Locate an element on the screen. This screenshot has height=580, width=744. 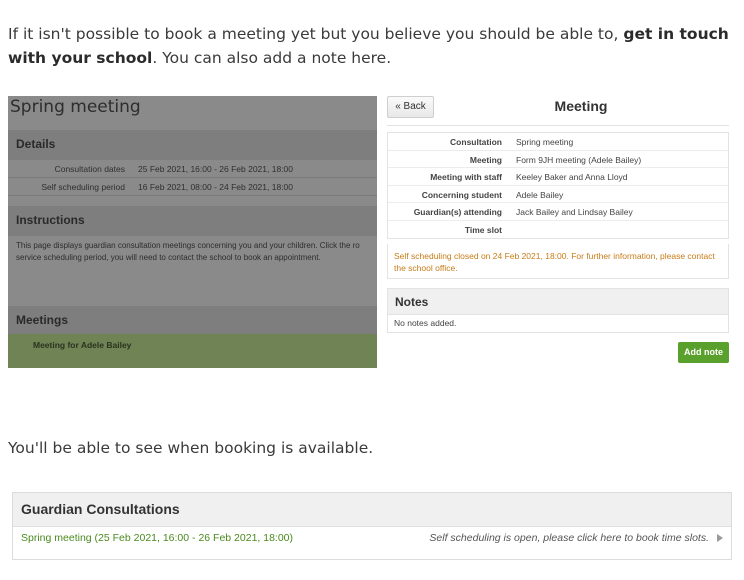
info-value: Jack Bailey and Lindsay Bailey is located at coordinates (574, 212).